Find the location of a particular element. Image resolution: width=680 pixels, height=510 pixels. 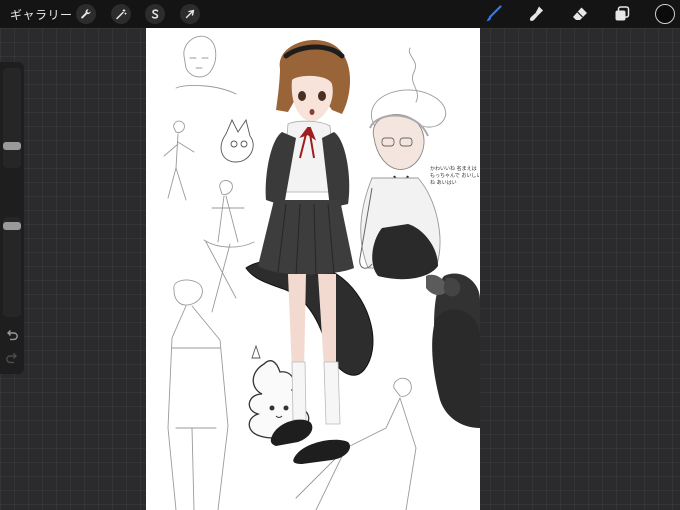

top-toolbar: ギャラリー is located at coordinates (340, 14).